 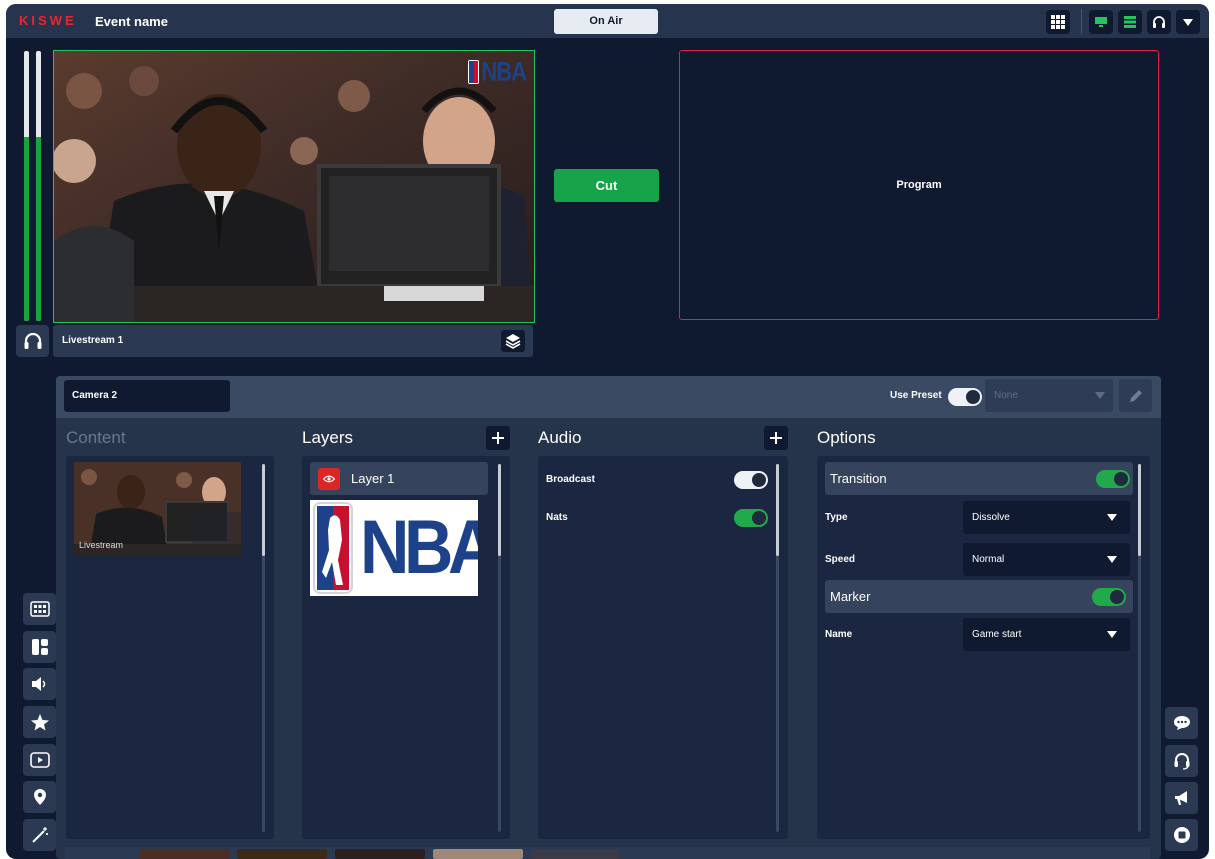 I want to click on camera-name-field: Camera 2, so click(x=147, y=396).